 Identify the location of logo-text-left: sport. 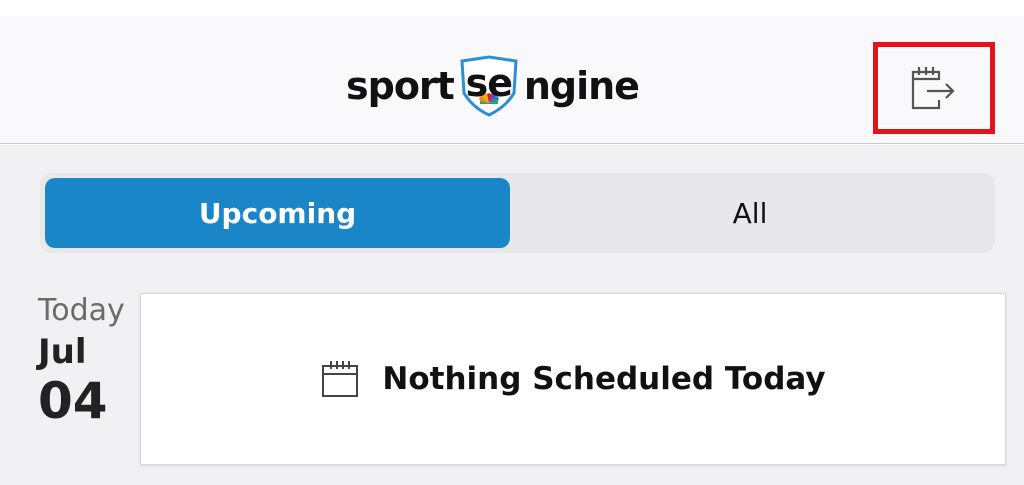
(400, 86).